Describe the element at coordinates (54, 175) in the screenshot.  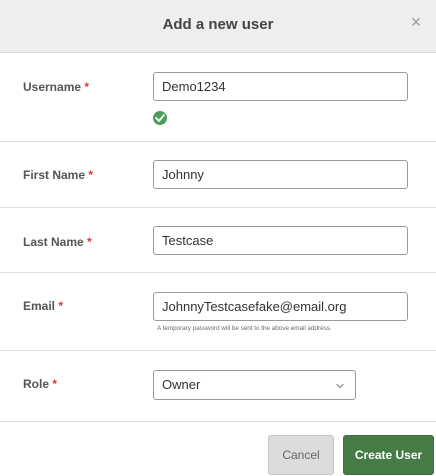
I see `first-name-label-text: First Name` at that location.